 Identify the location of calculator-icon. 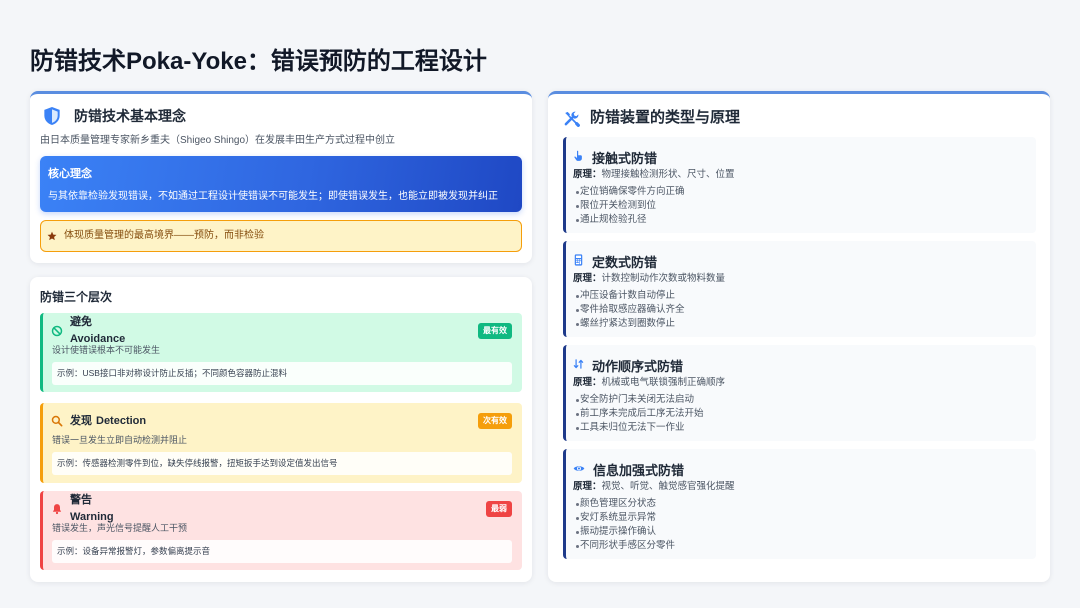
(578, 260).